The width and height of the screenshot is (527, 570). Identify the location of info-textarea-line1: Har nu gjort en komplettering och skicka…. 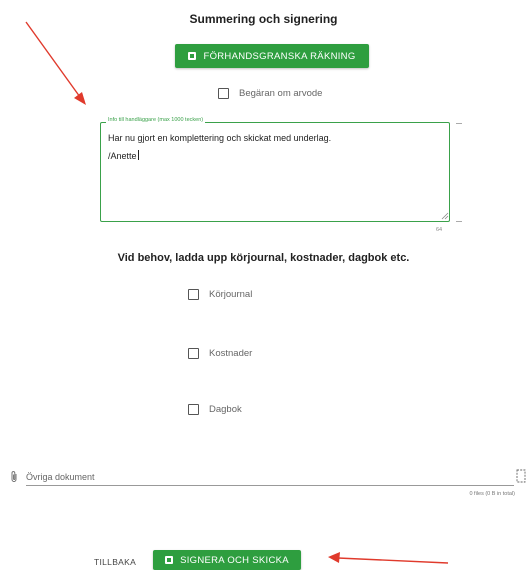
(220, 138).